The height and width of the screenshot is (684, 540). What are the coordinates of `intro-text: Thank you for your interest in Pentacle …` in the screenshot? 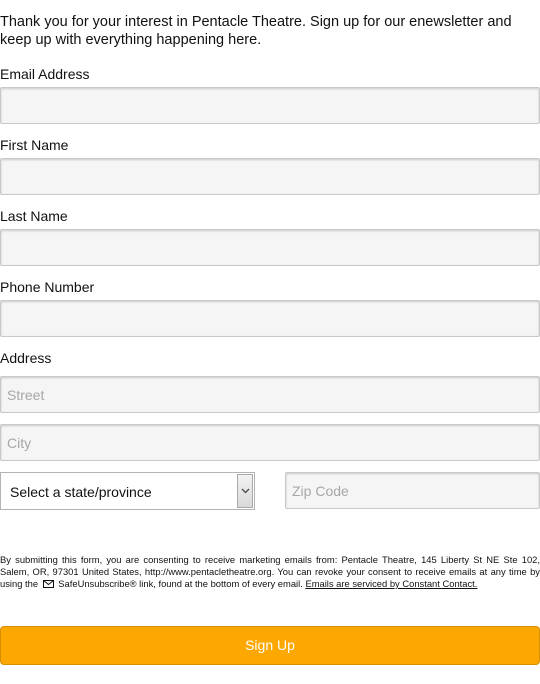 It's located at (256, 31).